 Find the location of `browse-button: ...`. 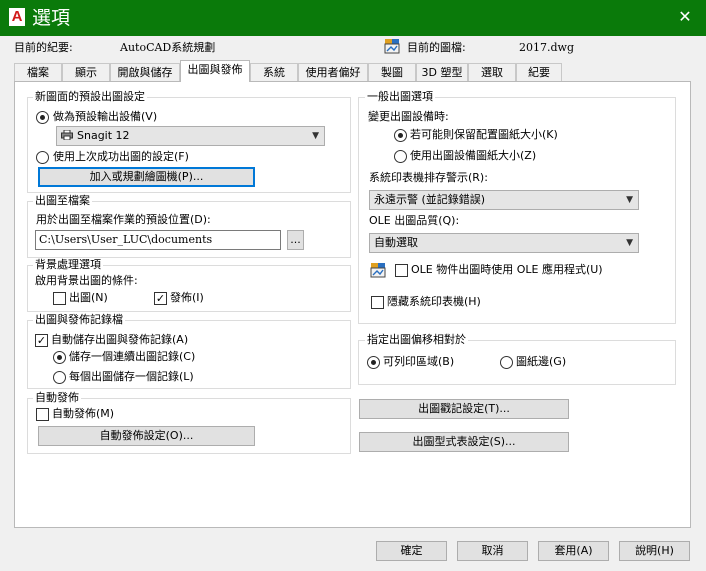

browse-button: ... is located at coordinates (295, 240).